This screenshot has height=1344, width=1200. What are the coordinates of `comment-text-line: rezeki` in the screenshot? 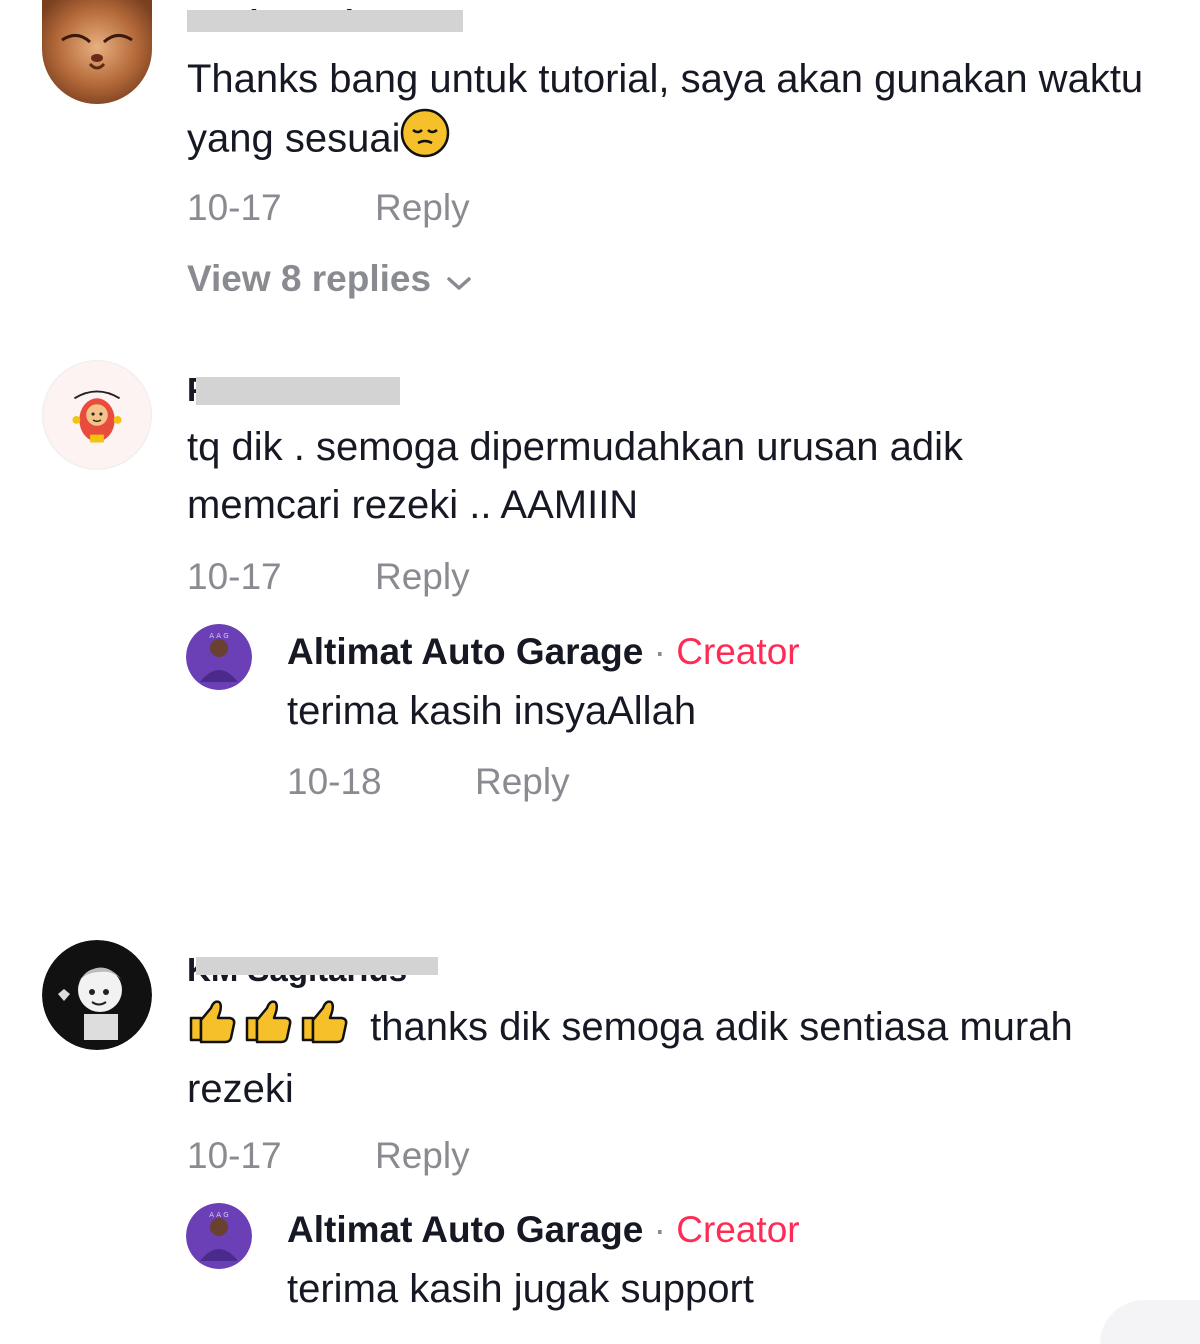 It's located at (240, 1089).